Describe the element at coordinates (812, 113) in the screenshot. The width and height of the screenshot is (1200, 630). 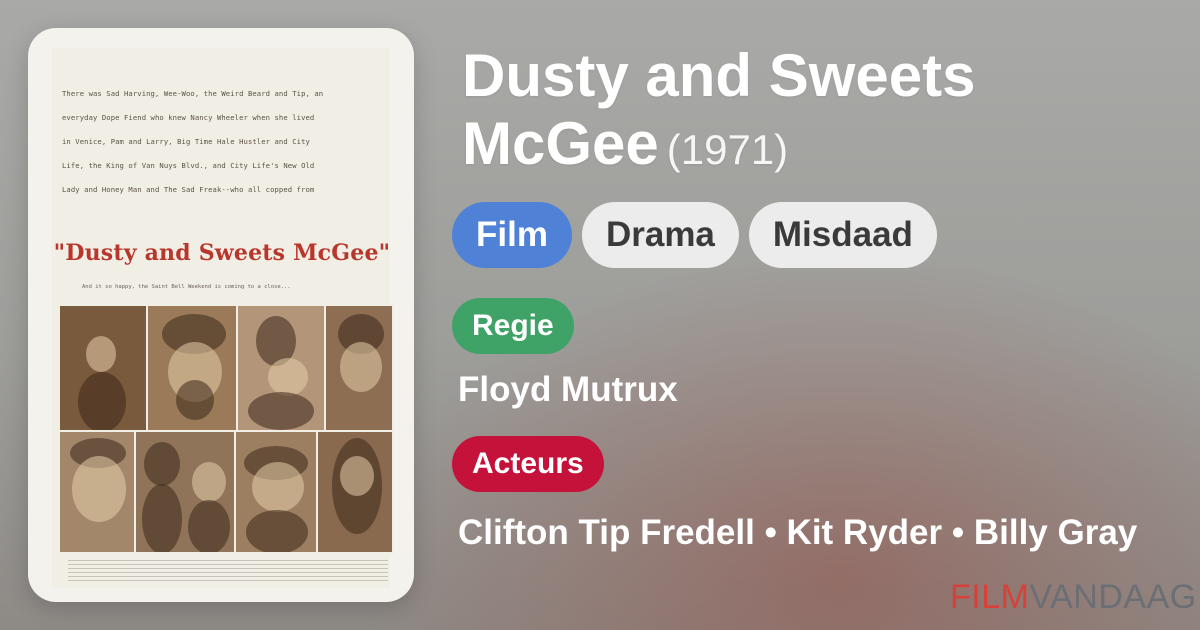
I see `movie-title: Dusty and Sweets McGee (1971)` at that location.